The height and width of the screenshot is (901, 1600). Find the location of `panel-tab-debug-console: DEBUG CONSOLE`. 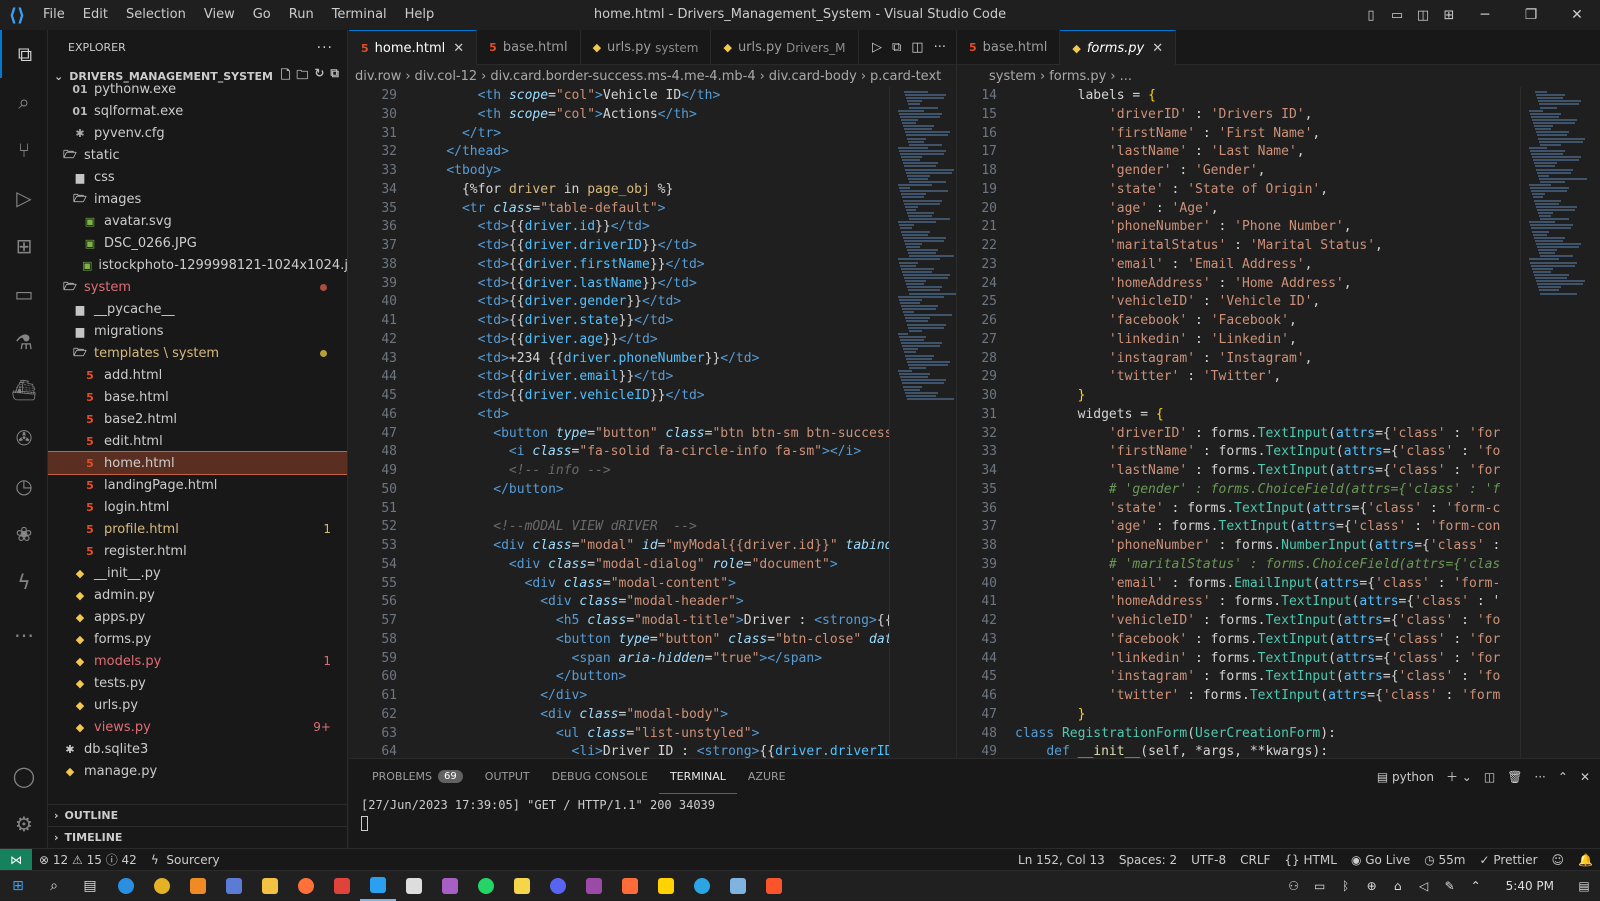

panel-tab-debug-console: DEBUG CONSOLE is located at coordinates (600, 776).